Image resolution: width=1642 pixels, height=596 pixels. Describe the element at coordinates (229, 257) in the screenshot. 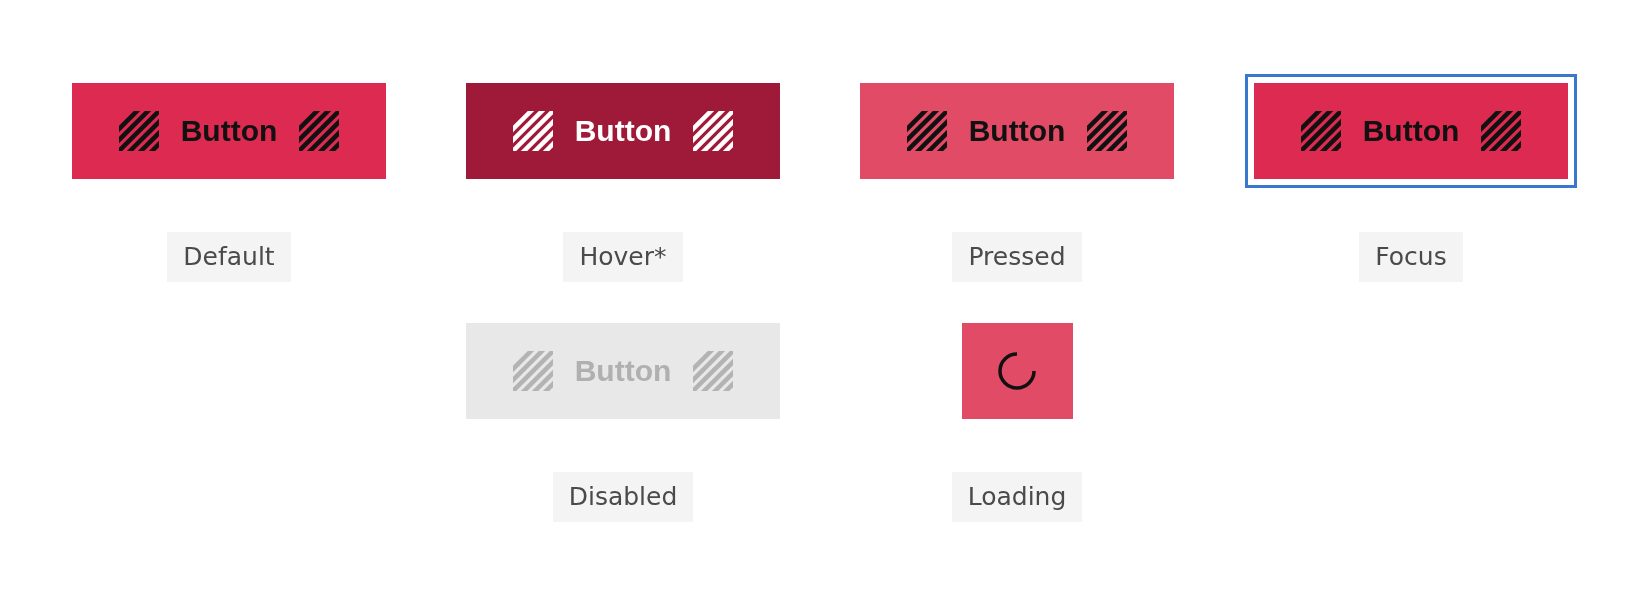

I see `state-label: Default` at that location.